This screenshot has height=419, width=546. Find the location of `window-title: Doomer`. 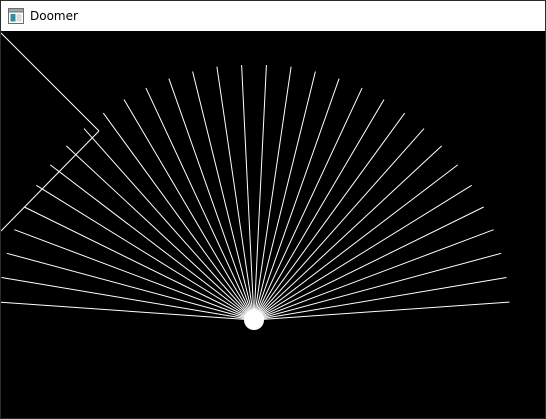

window-title: Doomer is located at coordinates (54, 16).